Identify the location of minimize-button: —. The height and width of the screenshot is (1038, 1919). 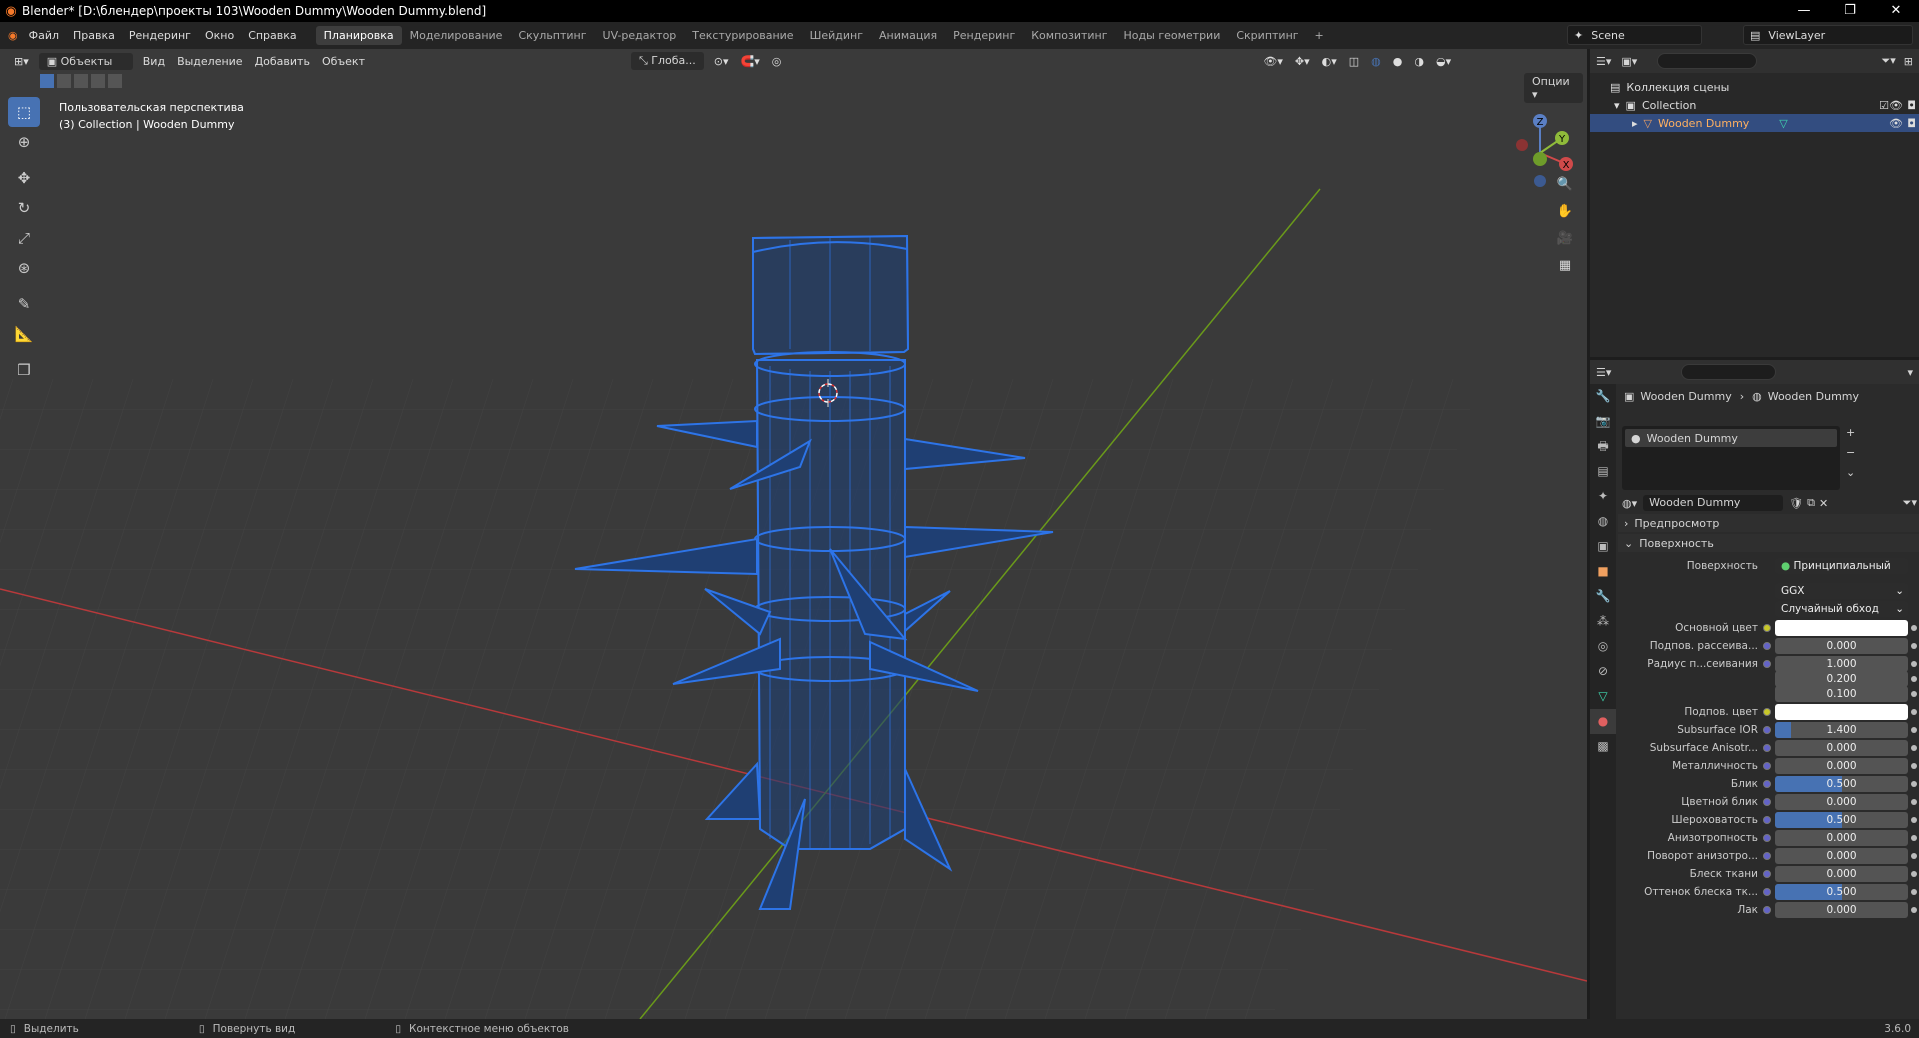
(1804, 11).